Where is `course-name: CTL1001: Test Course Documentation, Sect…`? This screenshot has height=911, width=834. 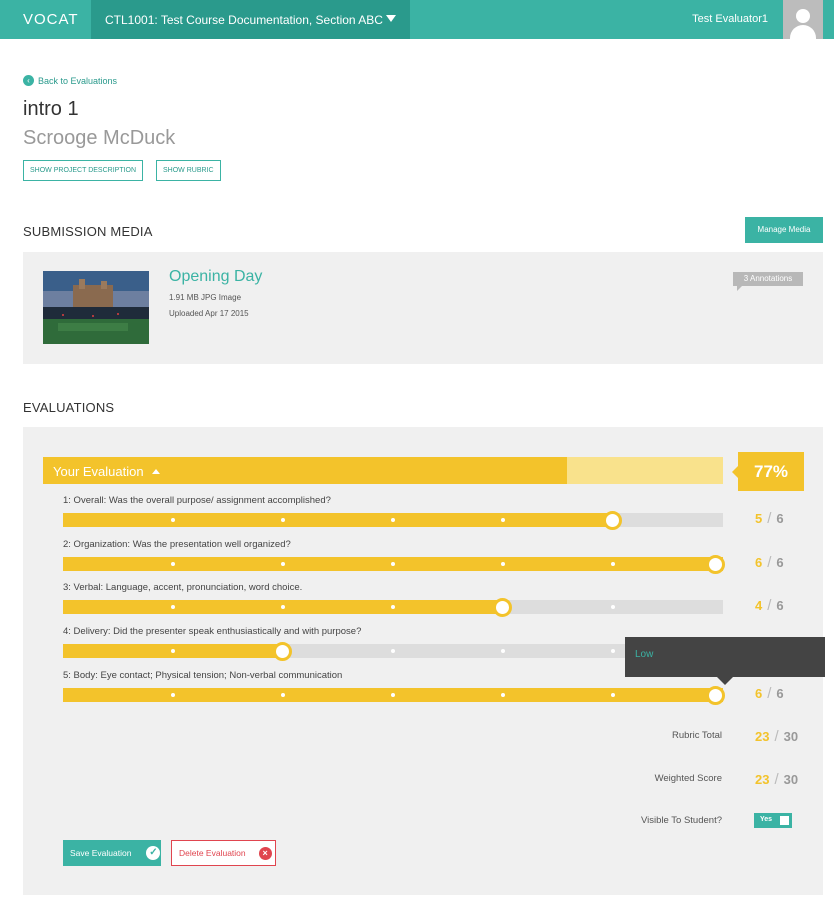 course-name: CTL1001: Test Course Documentation, Sect… is located at coordinates (244, 20).